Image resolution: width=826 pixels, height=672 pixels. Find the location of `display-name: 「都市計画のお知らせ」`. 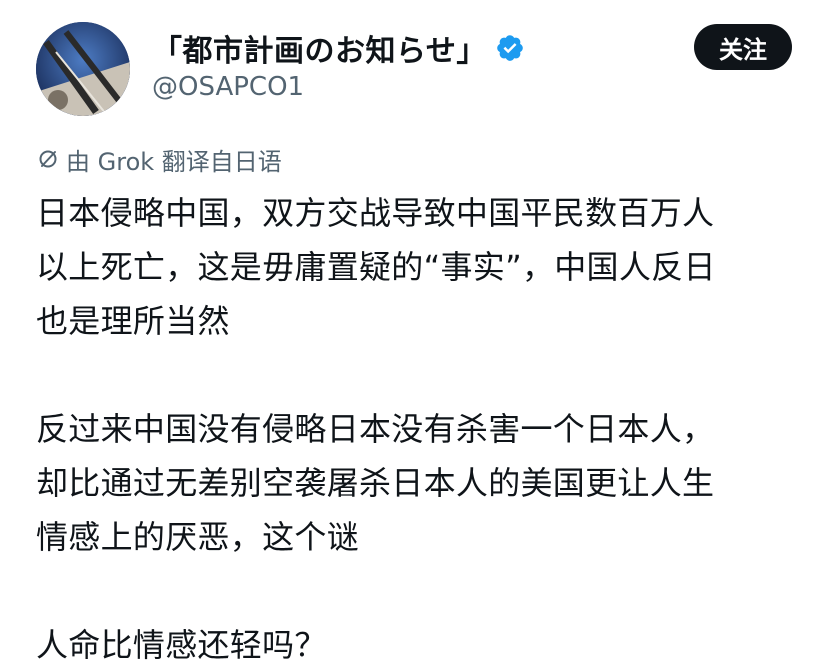

display-name: 「都市計画のお知らせ」 is located at coordinates (319, 48).